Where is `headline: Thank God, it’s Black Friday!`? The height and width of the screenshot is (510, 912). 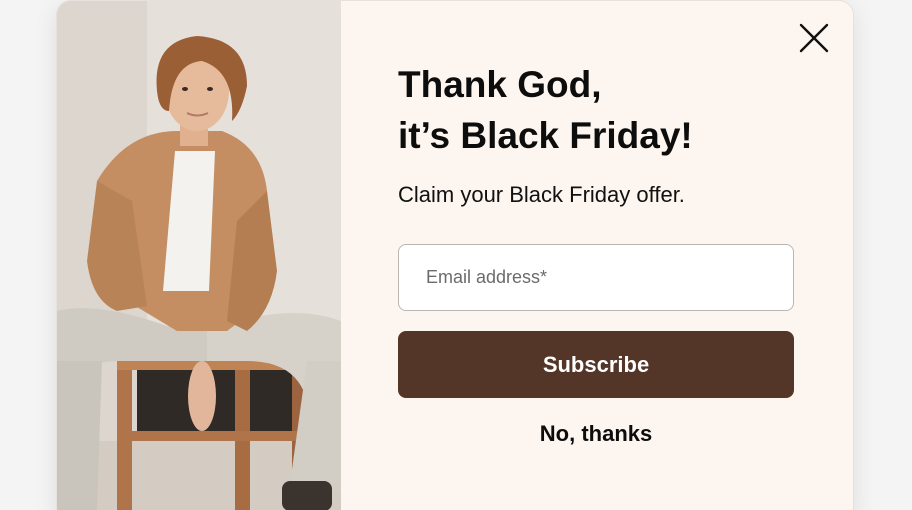
headline: Thank God, it’s Black Friday! is located at coordinates (608, 110).